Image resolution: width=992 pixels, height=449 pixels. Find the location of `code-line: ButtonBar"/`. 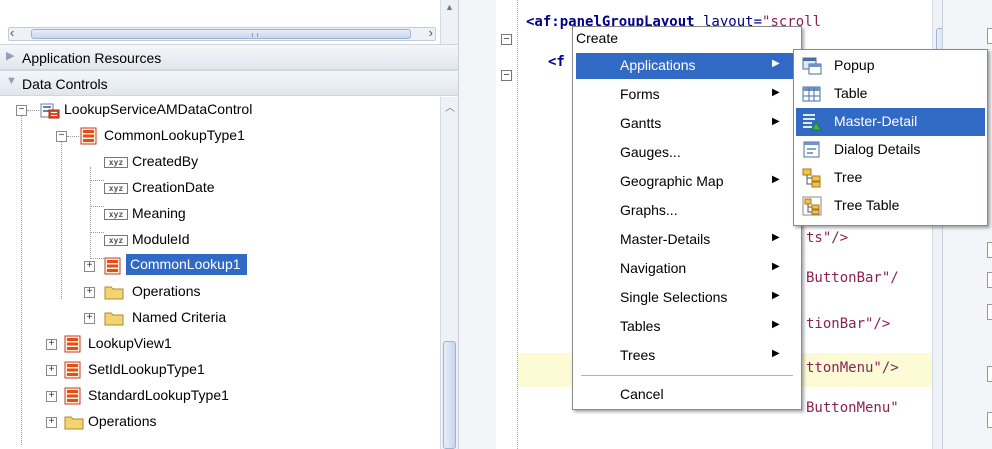

code-line: ButtonBar"/ is located at coordinates (852, 278).